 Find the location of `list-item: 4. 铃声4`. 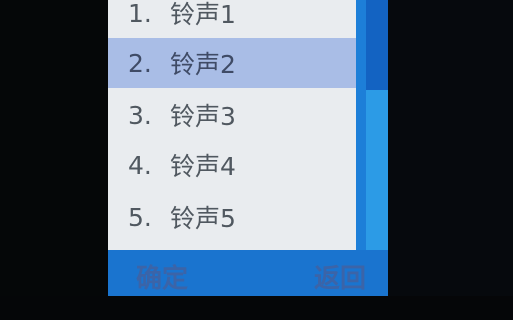

list-item: 4. 铃声4 is located at coordinates (232, 165).